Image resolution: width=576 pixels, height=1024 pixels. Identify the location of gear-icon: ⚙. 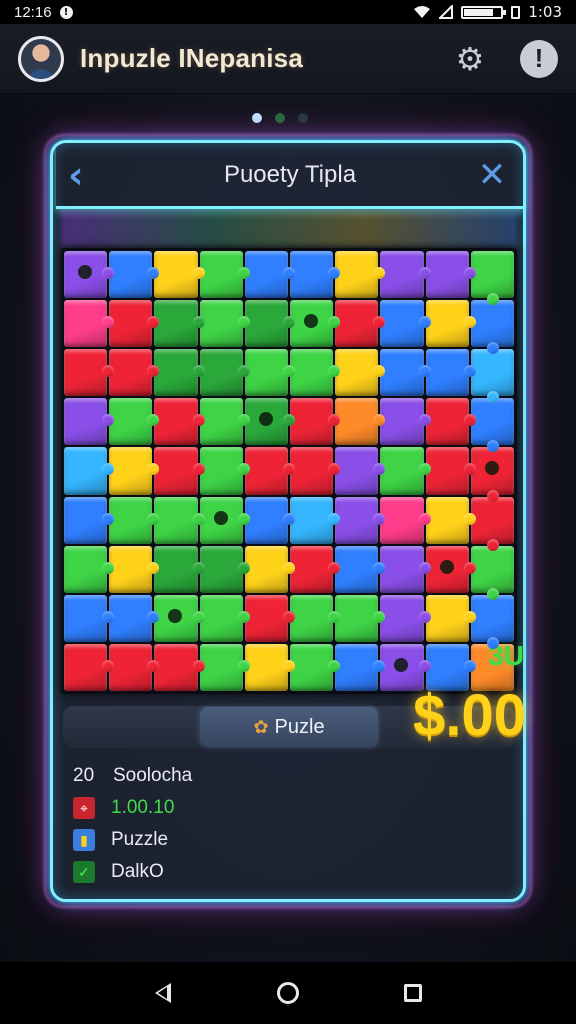
(470, 59).